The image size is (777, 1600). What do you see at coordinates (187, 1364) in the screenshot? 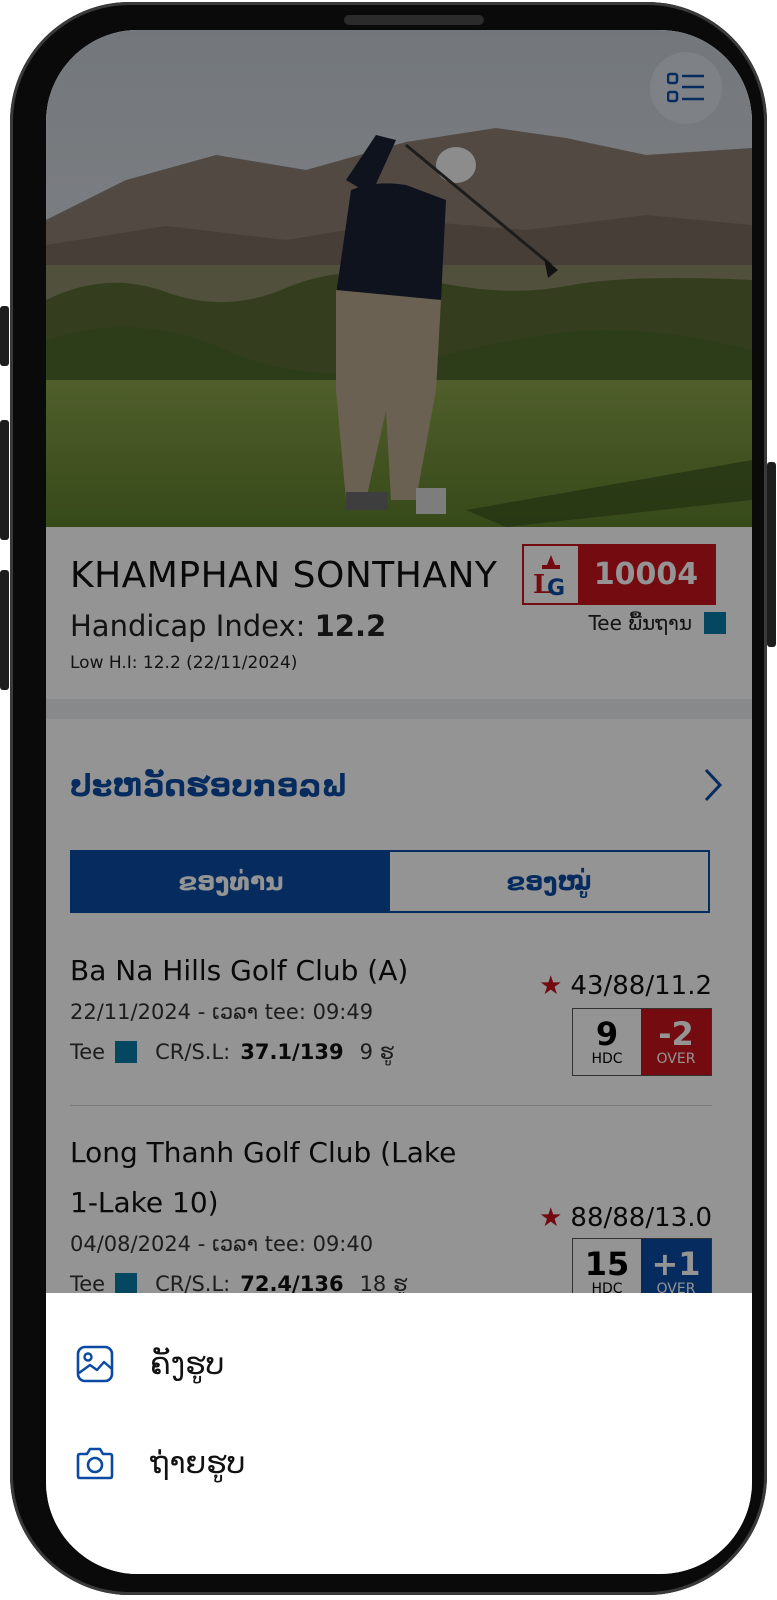
I see `gallery-label: ຄັງຮູບ` at bounding box center [187, 1364].